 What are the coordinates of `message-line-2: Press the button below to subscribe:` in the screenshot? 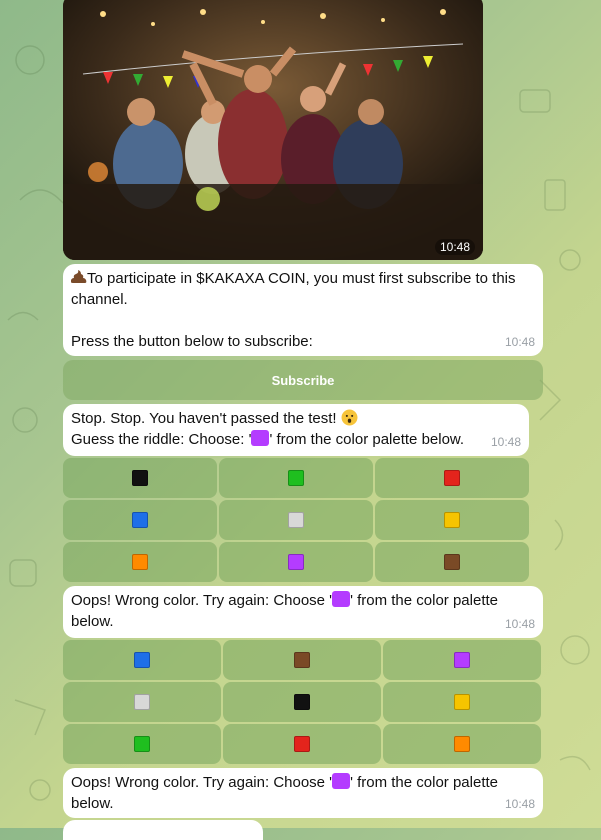 It's located at (192, 341).